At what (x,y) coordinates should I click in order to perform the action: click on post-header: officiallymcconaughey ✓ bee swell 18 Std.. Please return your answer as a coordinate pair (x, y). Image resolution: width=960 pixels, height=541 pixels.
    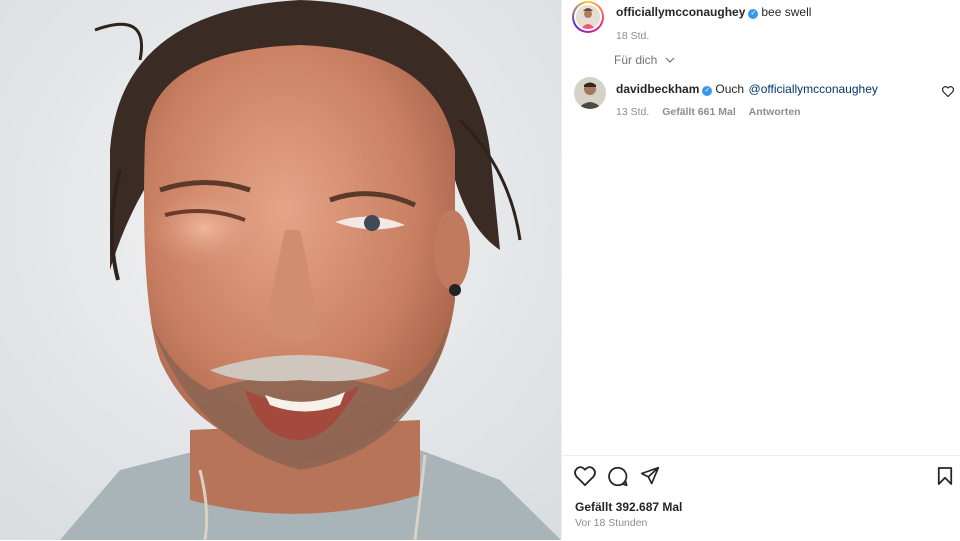
    Looking at the image, I should click on (691, 21).